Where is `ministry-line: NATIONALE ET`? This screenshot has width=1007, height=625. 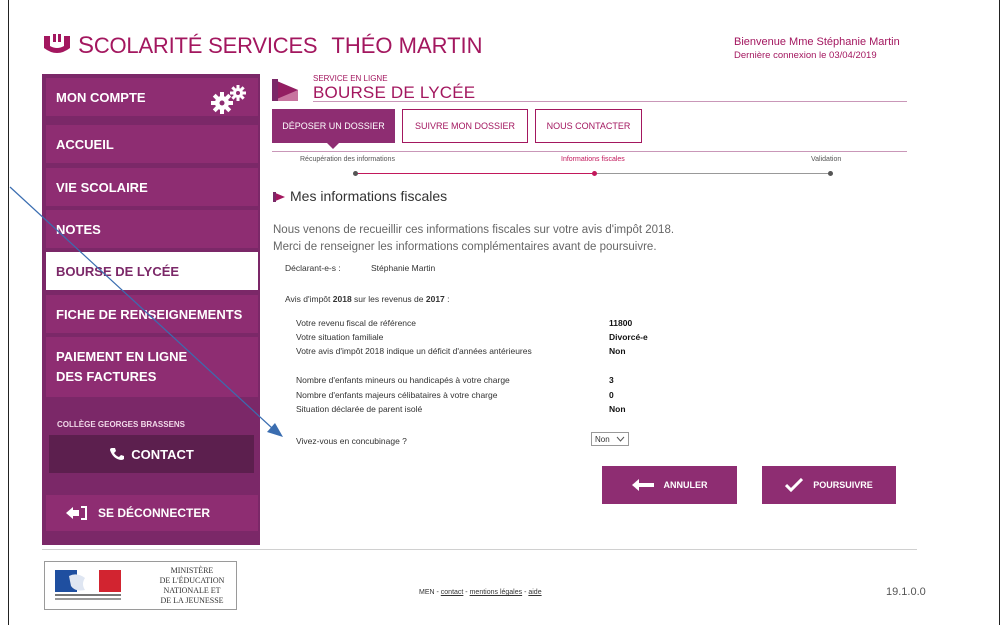
ministry-line: NATIONALE ET is located at coordinates (192, 590).